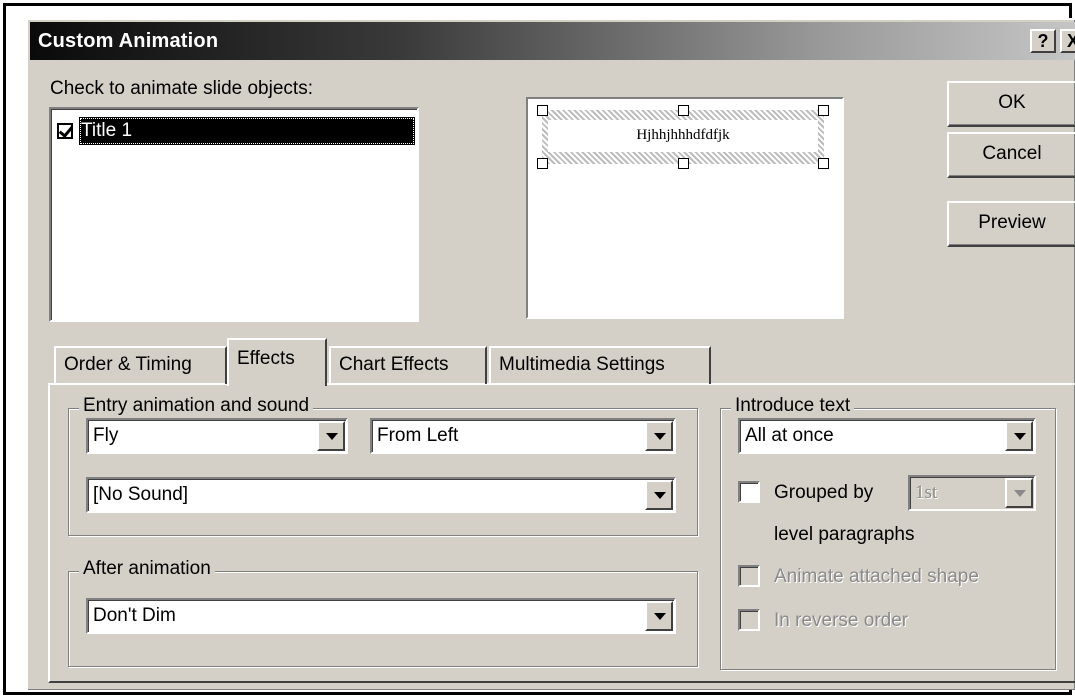  I want to click on tab-effects: Effects, so click(277, 362).